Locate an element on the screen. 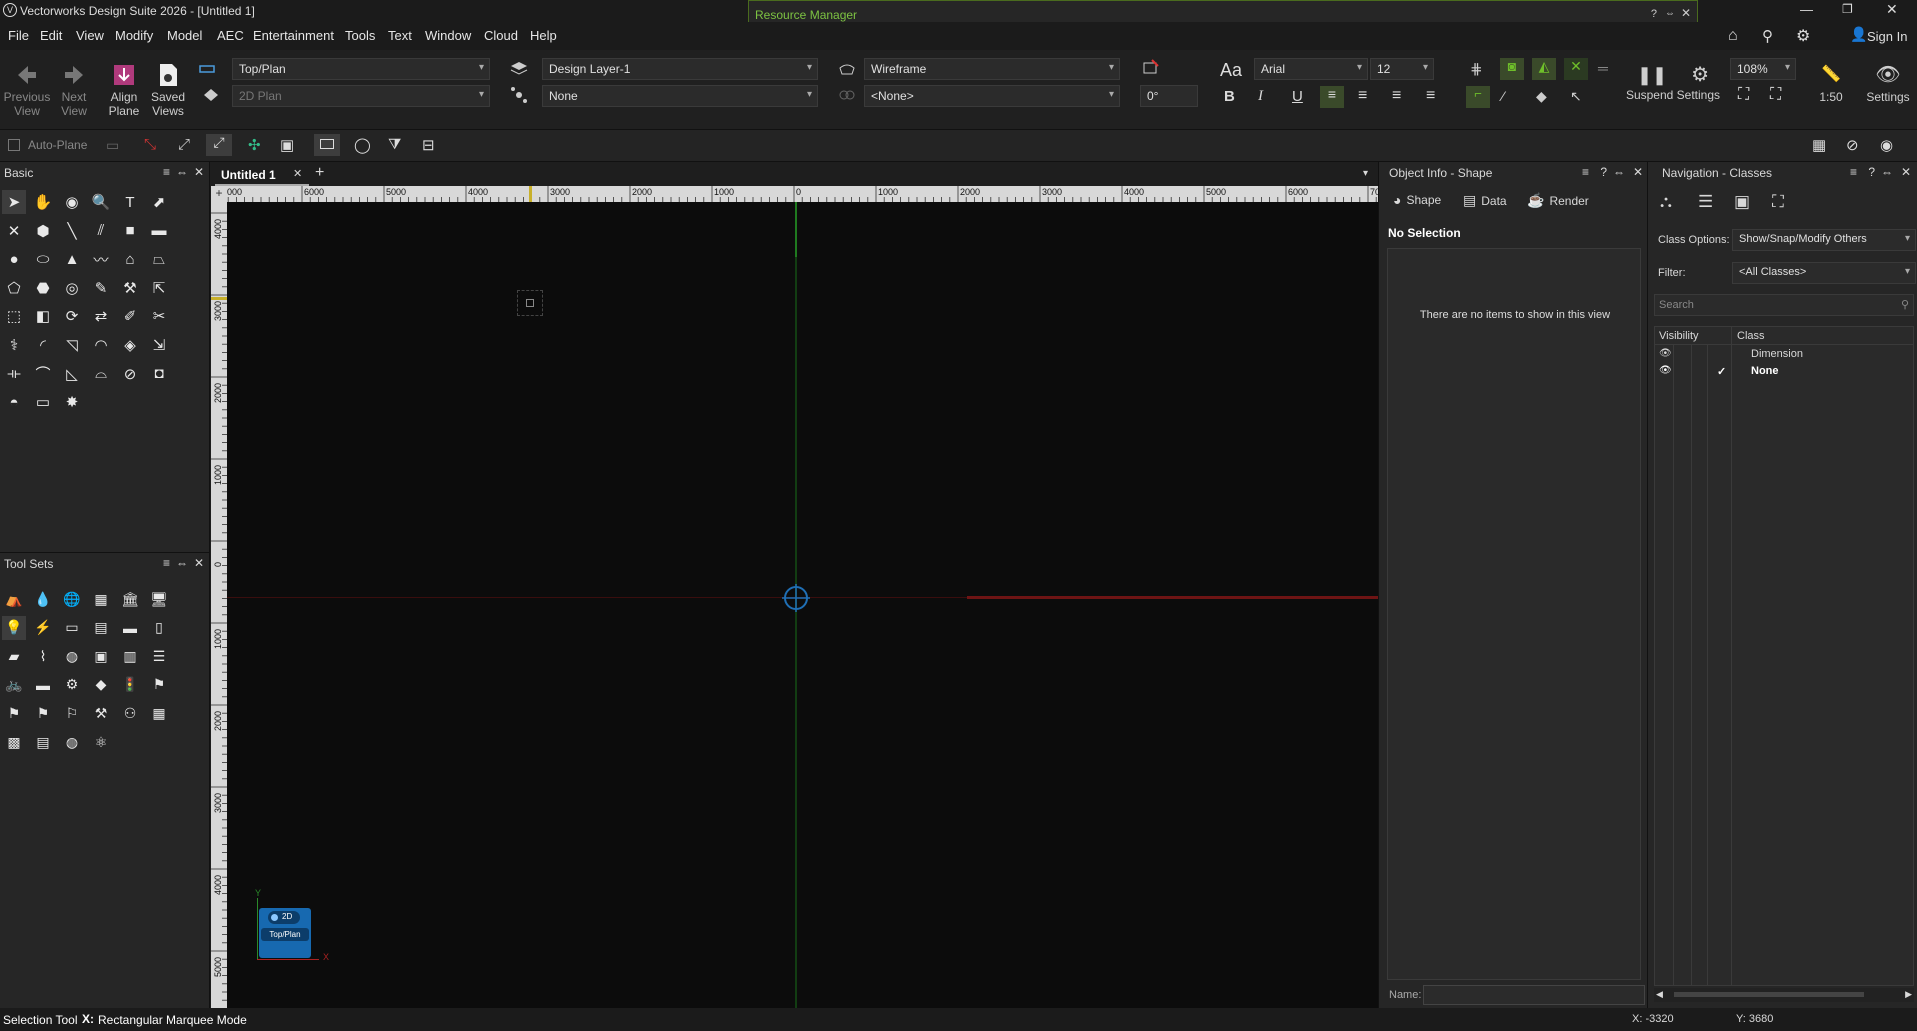  reshape-tool-icon: ⇱ is located at coordinates (159, 288).